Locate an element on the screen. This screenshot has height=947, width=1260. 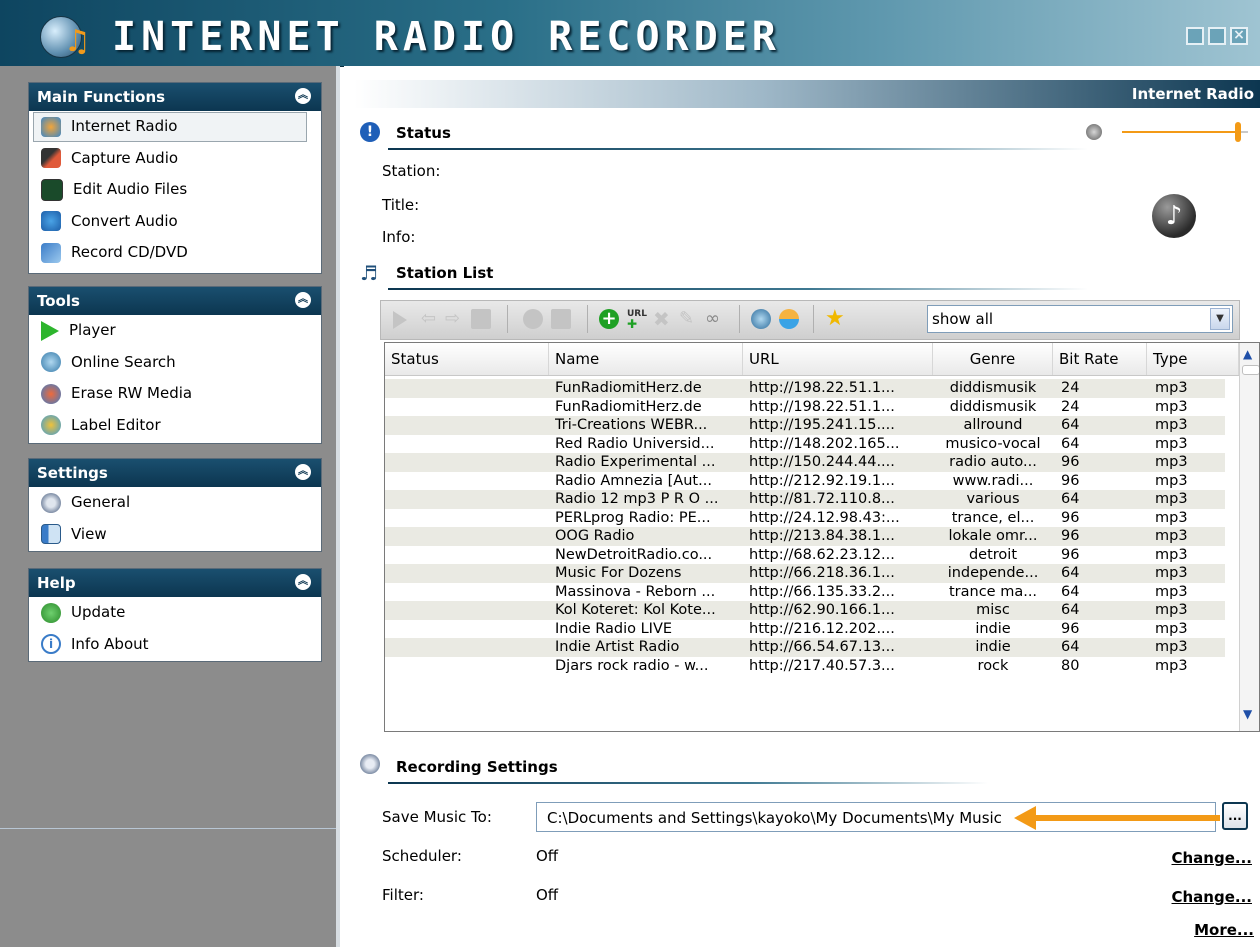
play-icon is located at coordinates (400, 320).